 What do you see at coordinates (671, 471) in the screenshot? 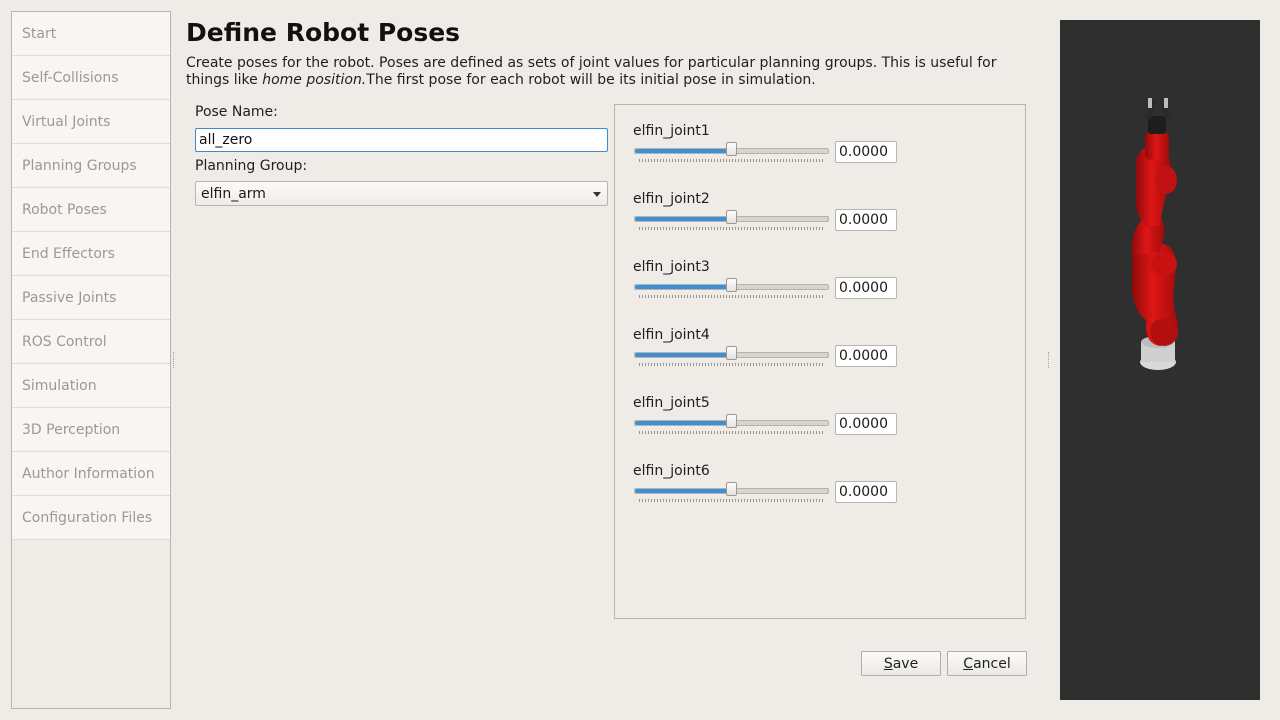
I see `joint-name: elfin_joint6` at bounding box center [671, 471].